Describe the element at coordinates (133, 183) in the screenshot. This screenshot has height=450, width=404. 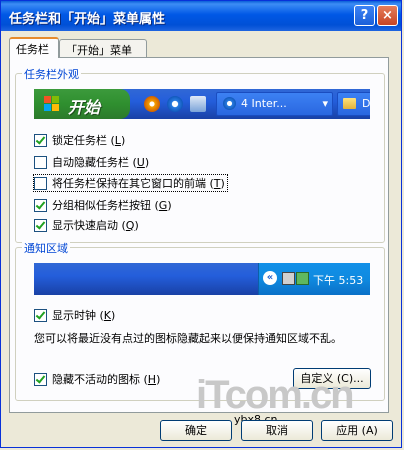
I see `checkbox-label: 将任务栏保持在其它窗口的前端 (` at that location.